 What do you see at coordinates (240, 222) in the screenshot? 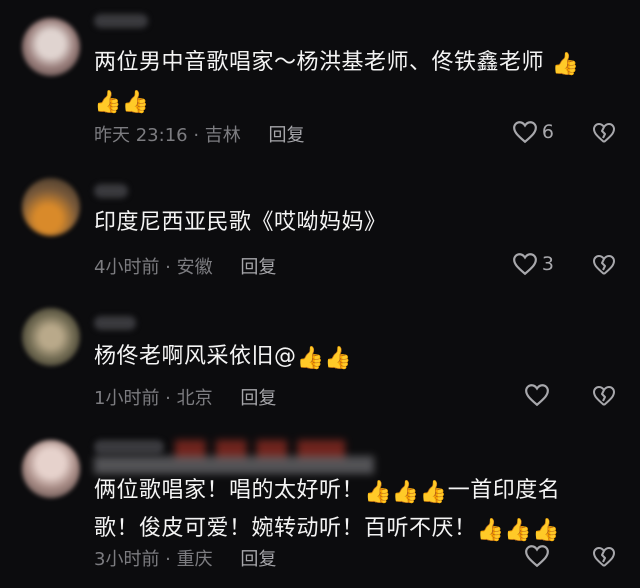
I see `comment-text-body: 印度尼西亚民歌《哎呦妈妈》` at bounding box center [240, 222].